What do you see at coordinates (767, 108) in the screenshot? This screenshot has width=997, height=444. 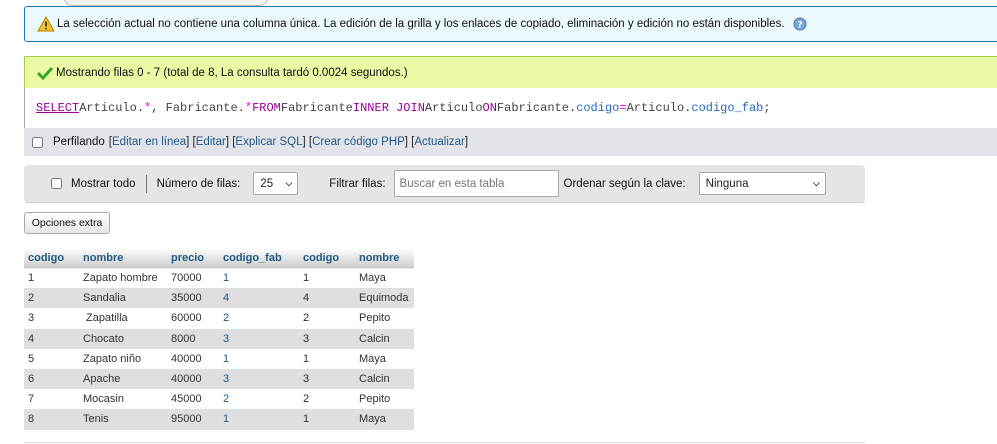 I see `sql-text: ;` at bounding box center [767, 108].